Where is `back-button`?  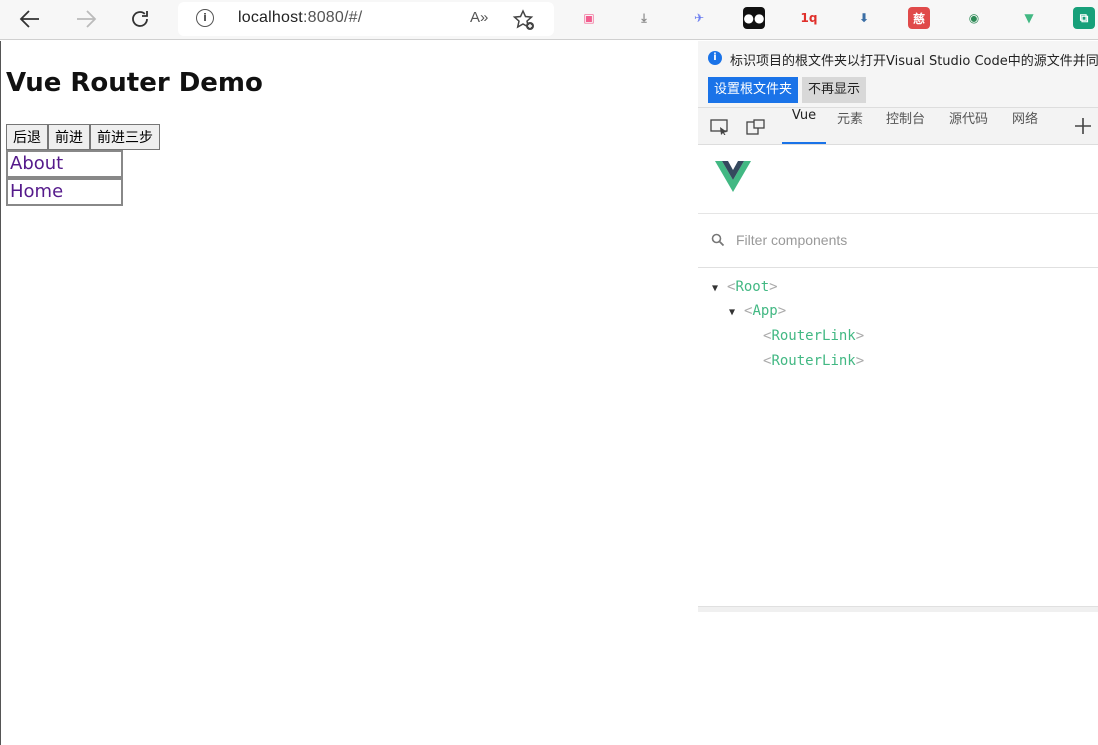
back-button is located at coordinates (30, 19).